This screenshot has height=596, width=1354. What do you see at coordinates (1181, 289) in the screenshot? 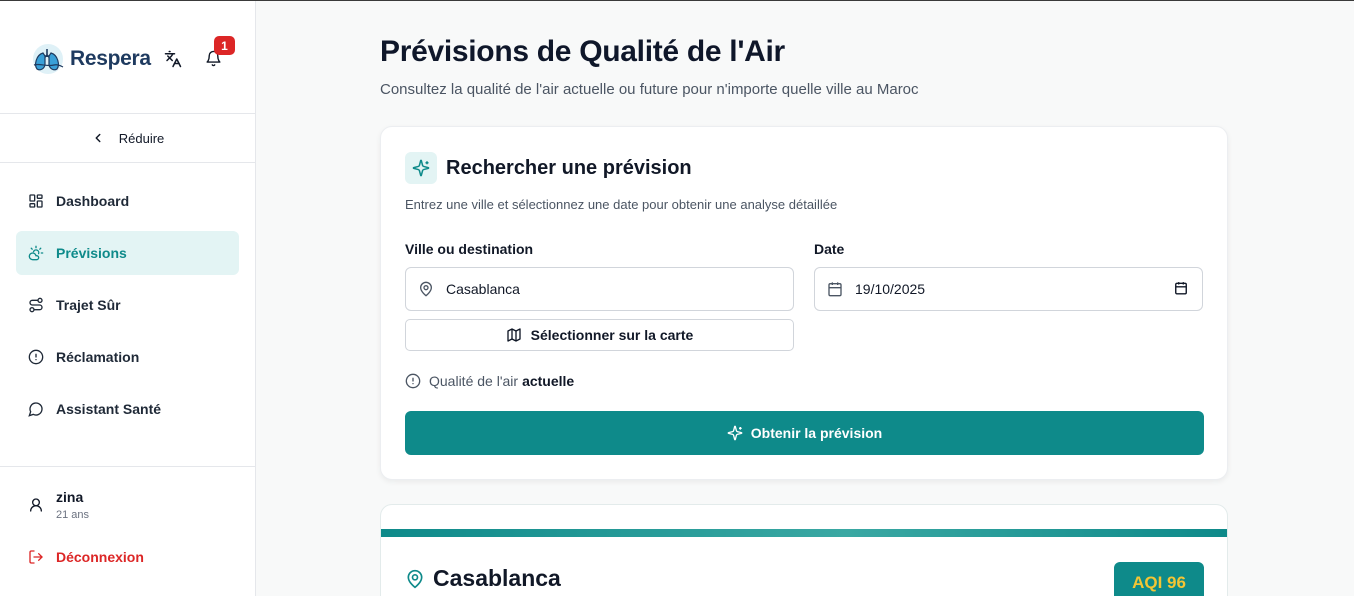
I see `calendar-picker-icon` at bounding box center [1181, 289].